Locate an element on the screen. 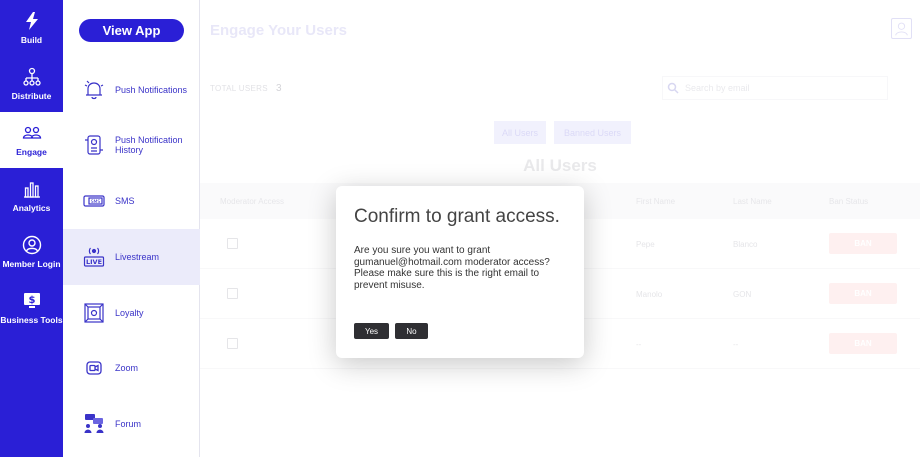 This screenshot has height=457, width=920. monitor-dollar-icon: $ is located at coordinates (31, 300).